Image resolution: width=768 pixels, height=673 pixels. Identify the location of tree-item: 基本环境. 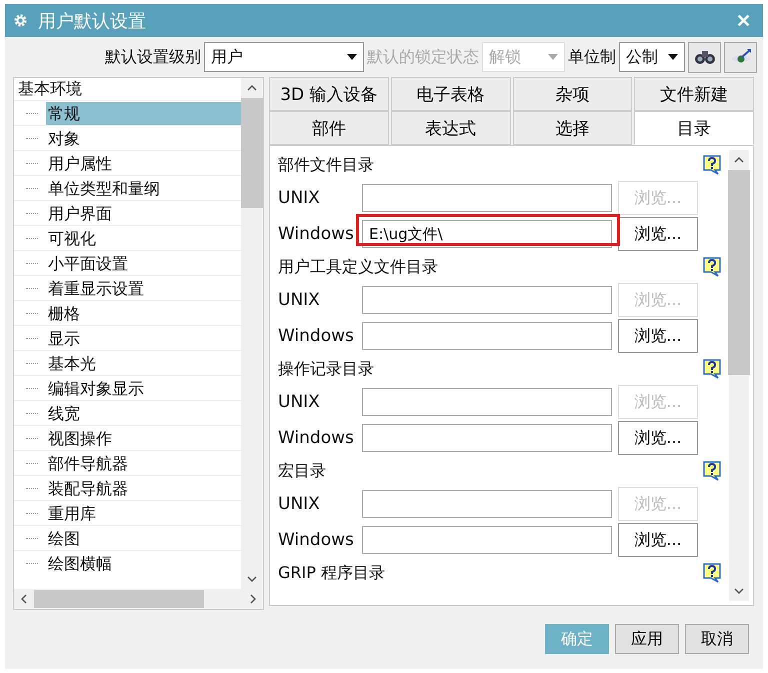
(127, 89).